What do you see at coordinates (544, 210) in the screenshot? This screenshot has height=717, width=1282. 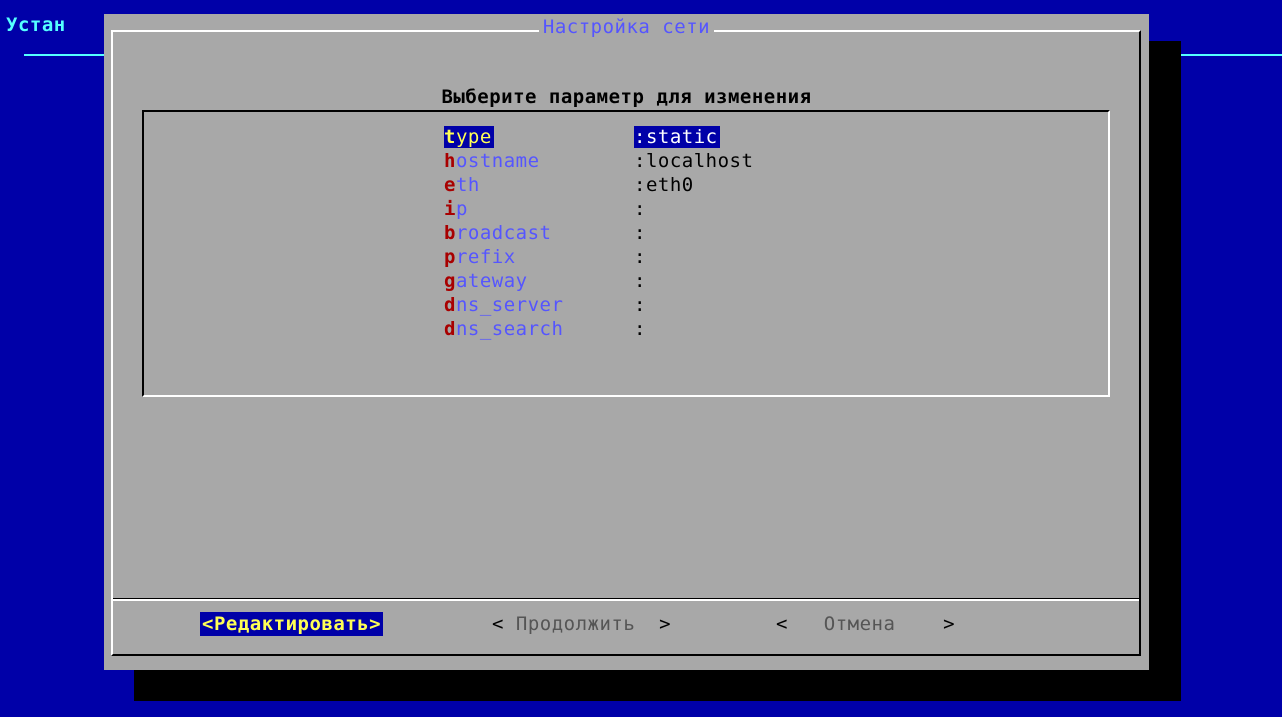 I see `menu-item-ip: ip :` at bounding box center [544, 210].